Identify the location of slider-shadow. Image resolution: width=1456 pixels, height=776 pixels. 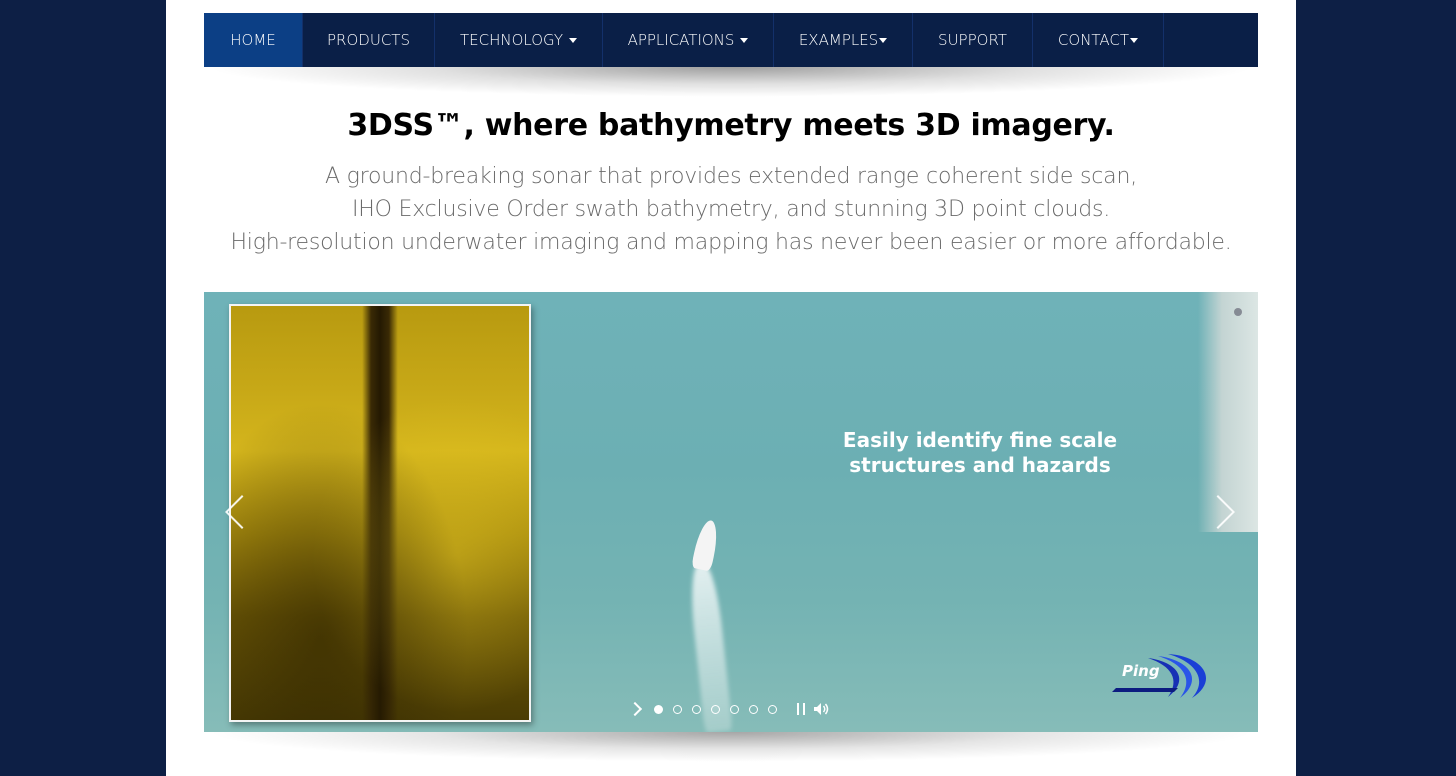
(731, 747).